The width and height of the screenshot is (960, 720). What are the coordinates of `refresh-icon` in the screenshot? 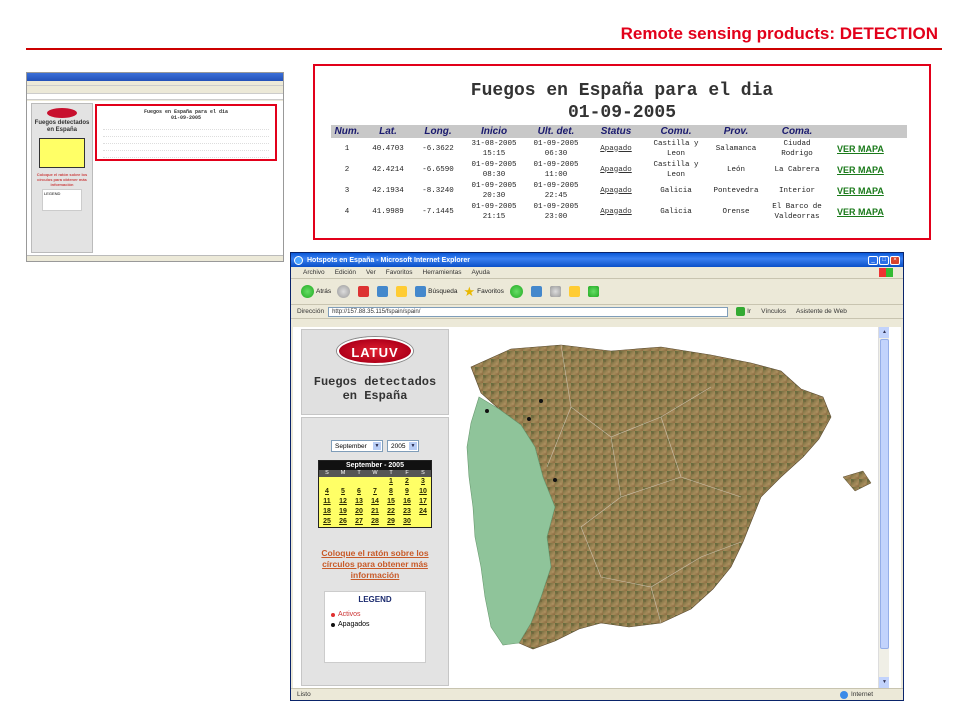 It's located at (383, 291).